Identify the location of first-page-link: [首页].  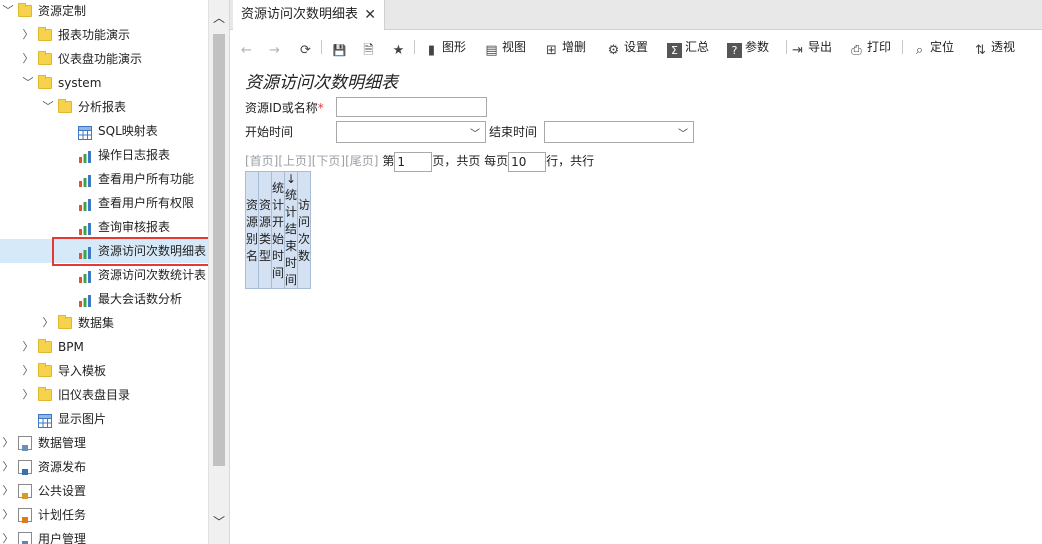
(261, 161).